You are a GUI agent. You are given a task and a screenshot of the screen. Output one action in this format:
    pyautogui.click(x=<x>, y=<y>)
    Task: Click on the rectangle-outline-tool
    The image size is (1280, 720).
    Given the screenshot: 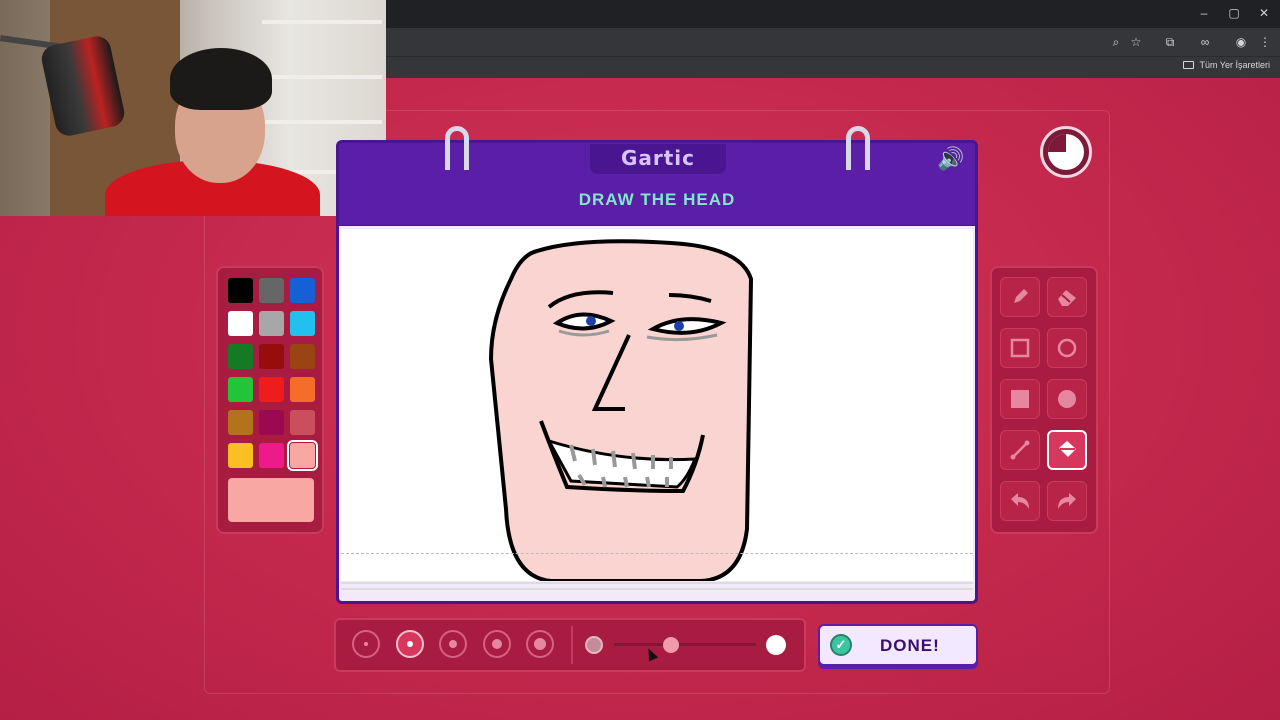 What is the action you would take?
    pyautogui.click(x=1020, y=348)
    